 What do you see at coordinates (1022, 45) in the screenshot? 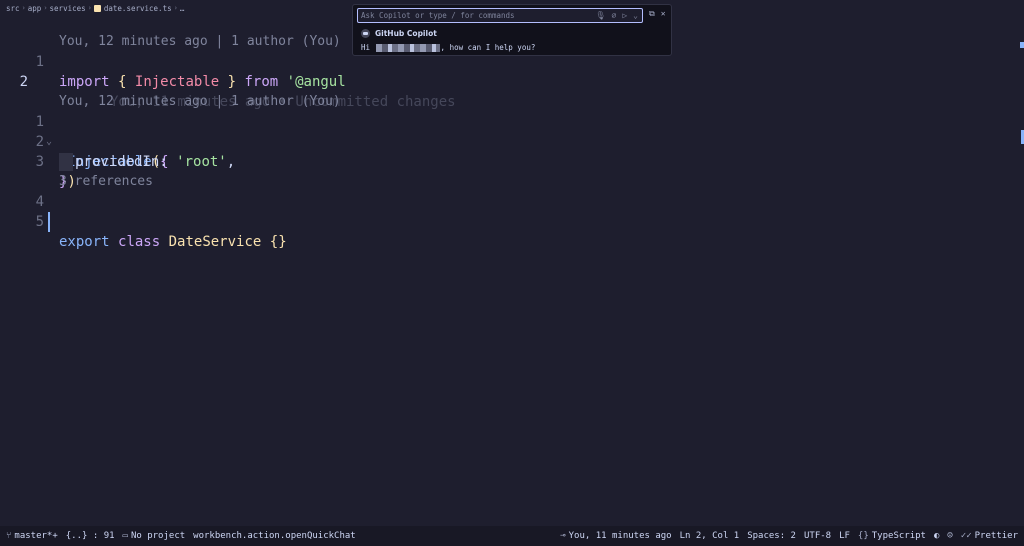
I see `scrollbar-marker` at bounding box center [1022, 45].